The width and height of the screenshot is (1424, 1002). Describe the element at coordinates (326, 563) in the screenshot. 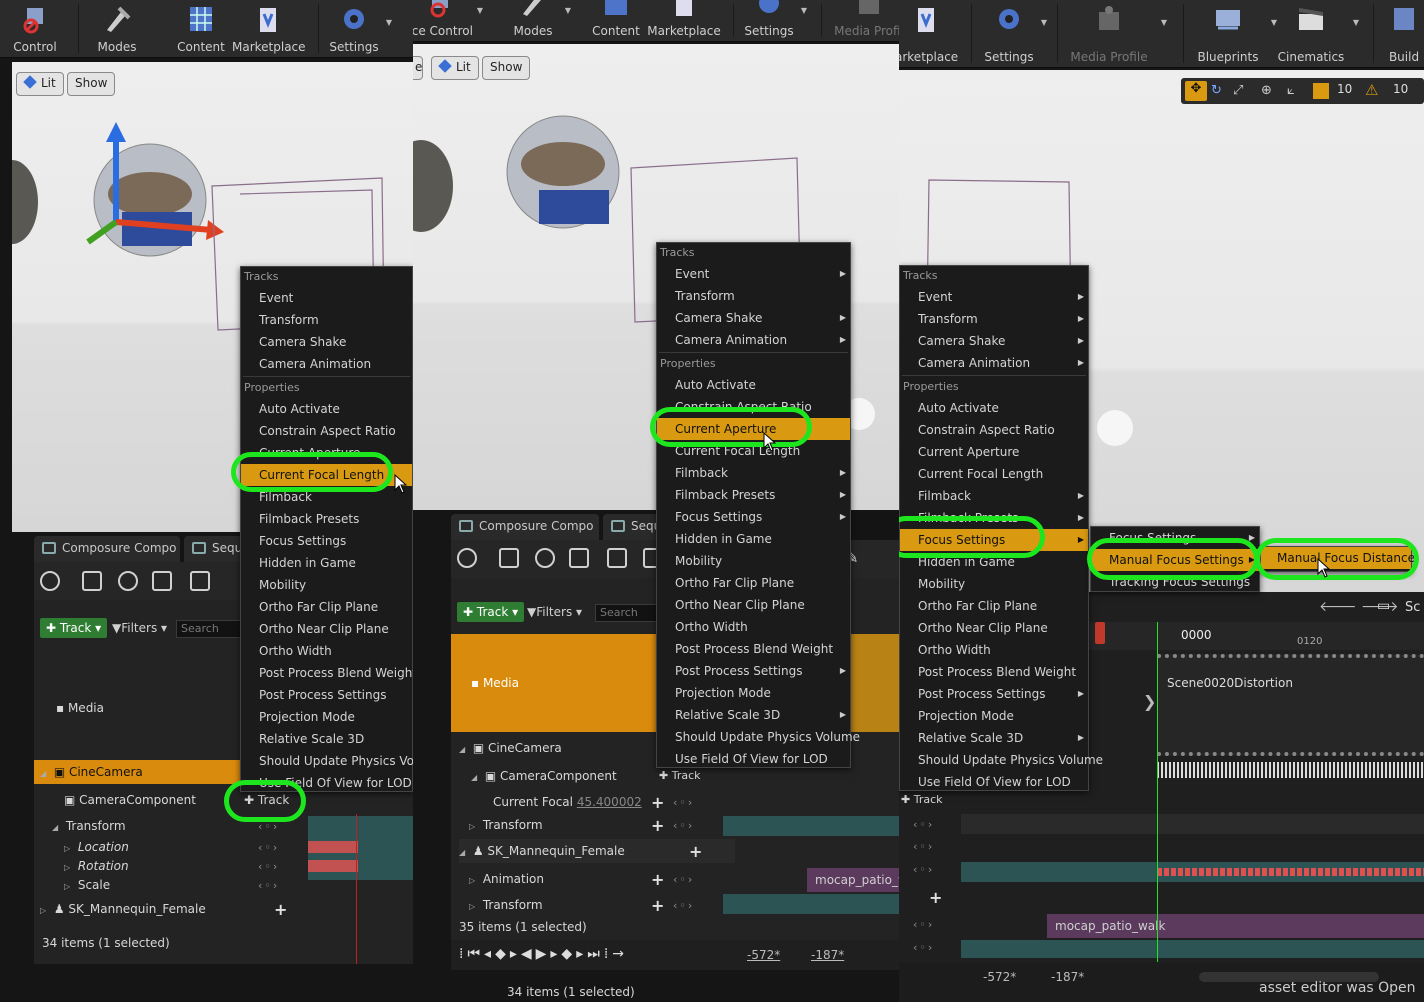

I see `menu-item-hidden-in-game: Hidden in Game` at that location.